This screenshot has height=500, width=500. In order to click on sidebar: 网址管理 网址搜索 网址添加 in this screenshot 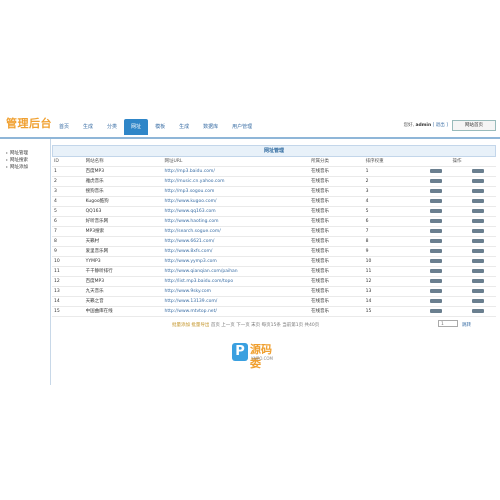, I will do `click(25, 262)`.